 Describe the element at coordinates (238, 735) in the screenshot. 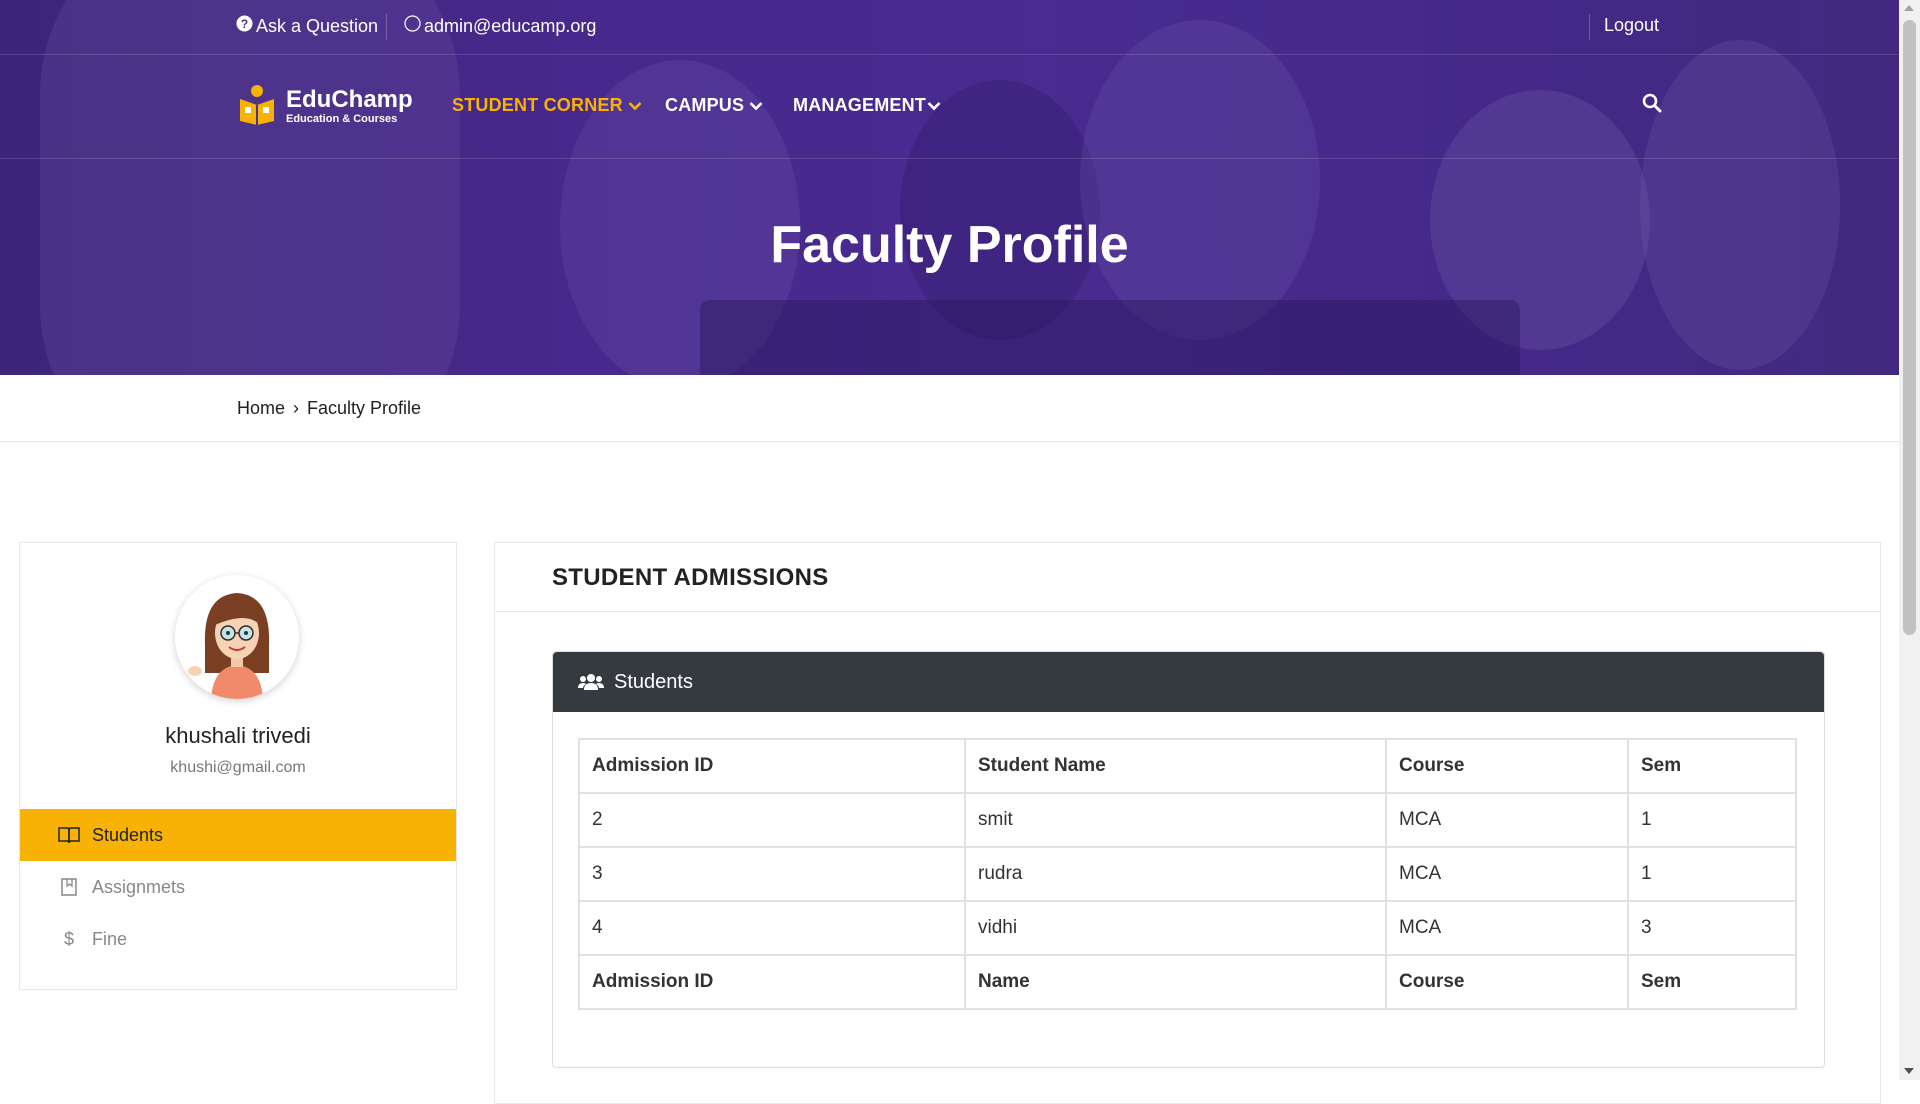

I see `profile-name: khushali trivedi` at that location.